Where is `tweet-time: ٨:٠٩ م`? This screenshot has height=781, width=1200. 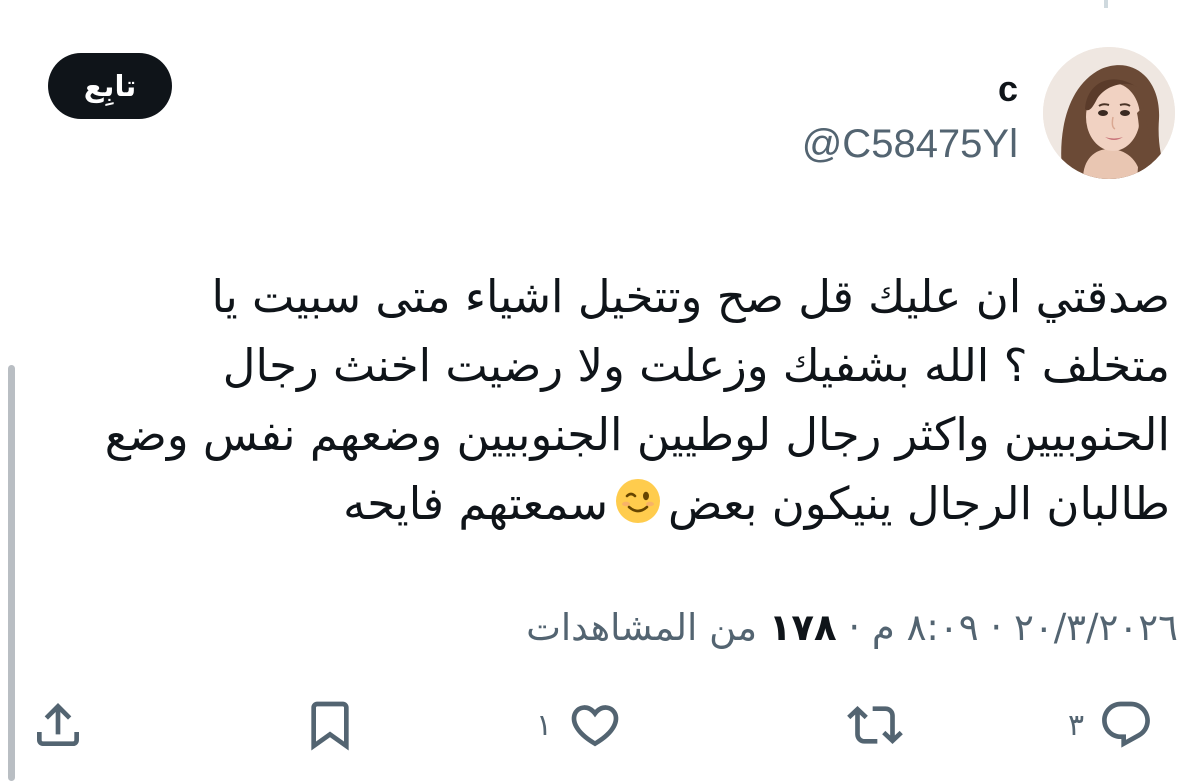
tweet-time: ٨:٠٩ م is located at coordinates (925, 627).